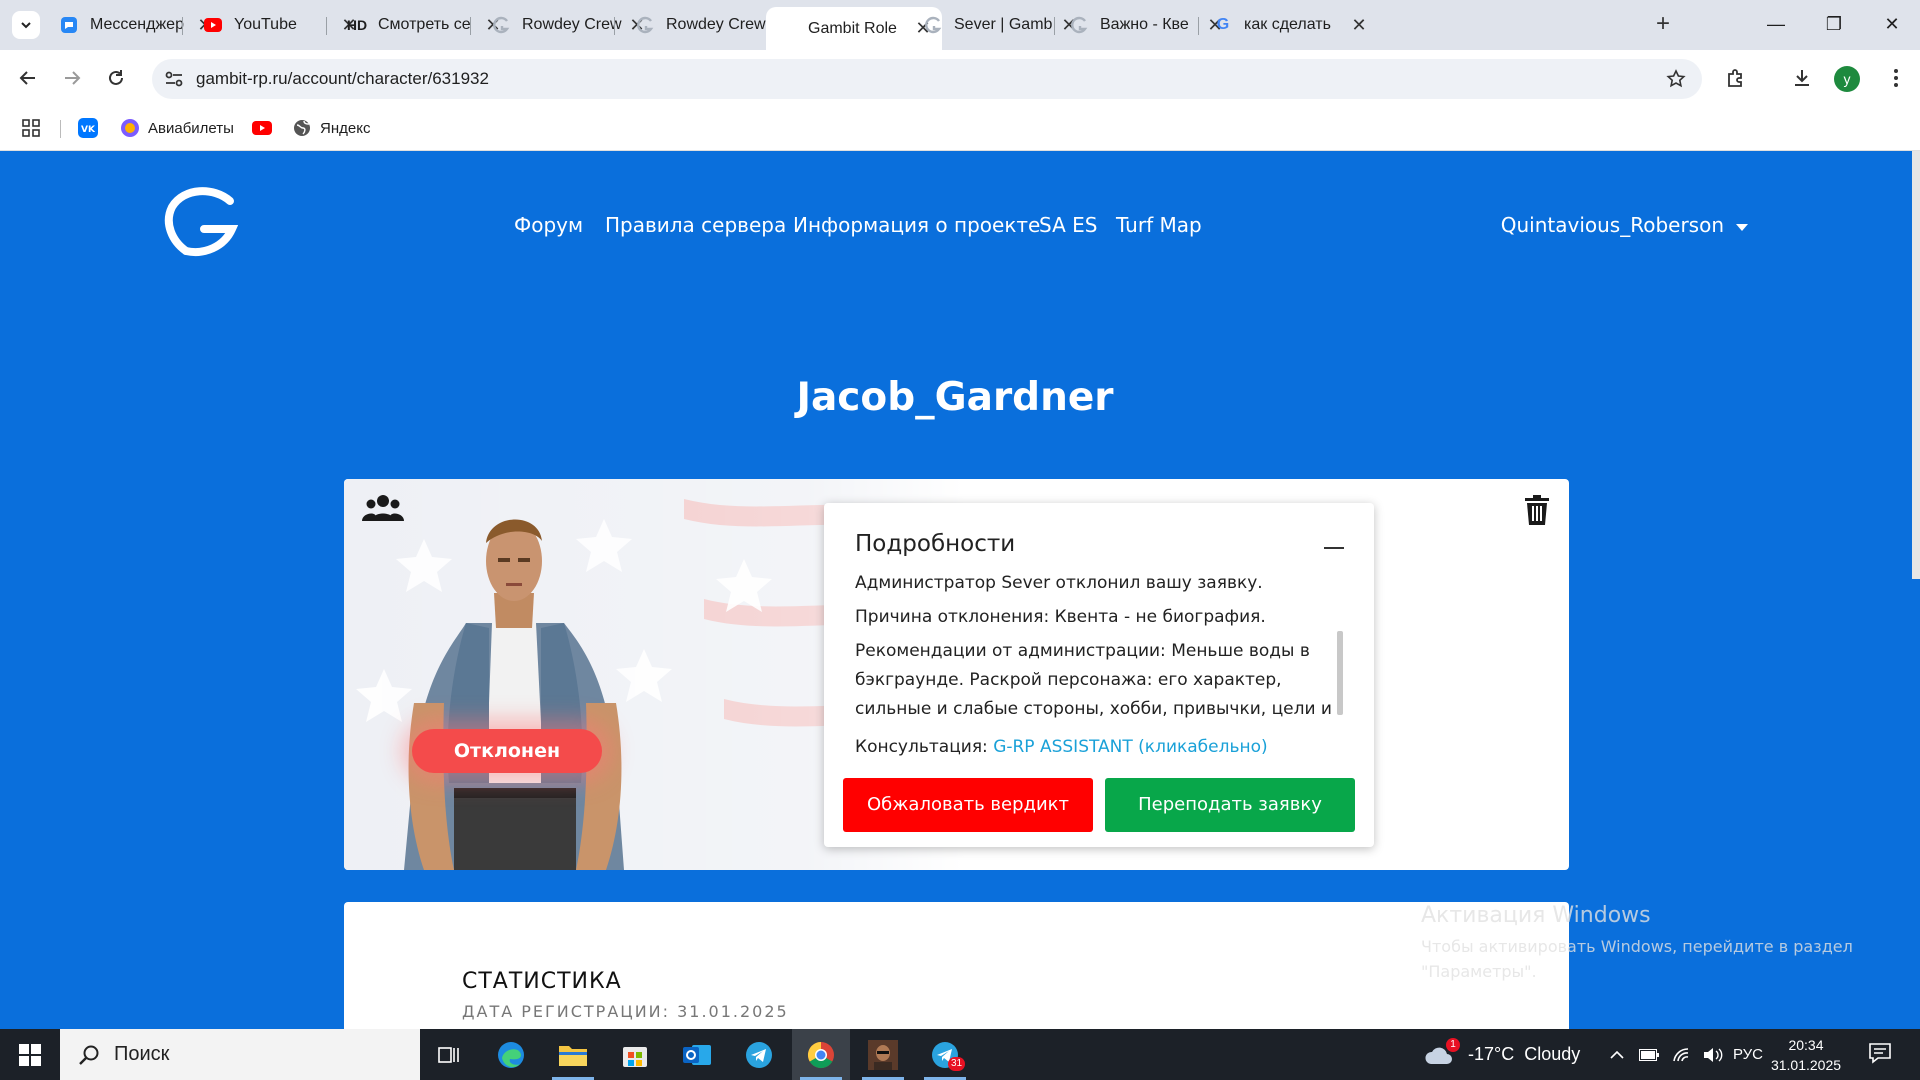 The image size is (1920, 1080). I want to click on tab-title: YouTube, so click(265, 24).